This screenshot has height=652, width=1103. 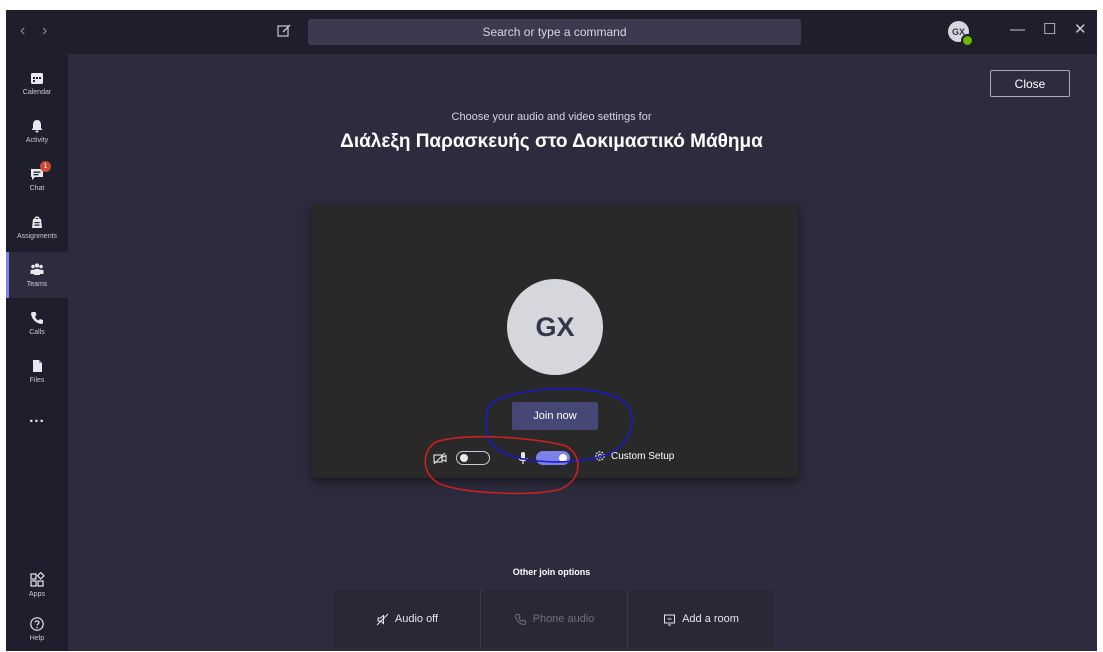 I want to click on audio-off-label: Audio off, so click(x=416, y=619).